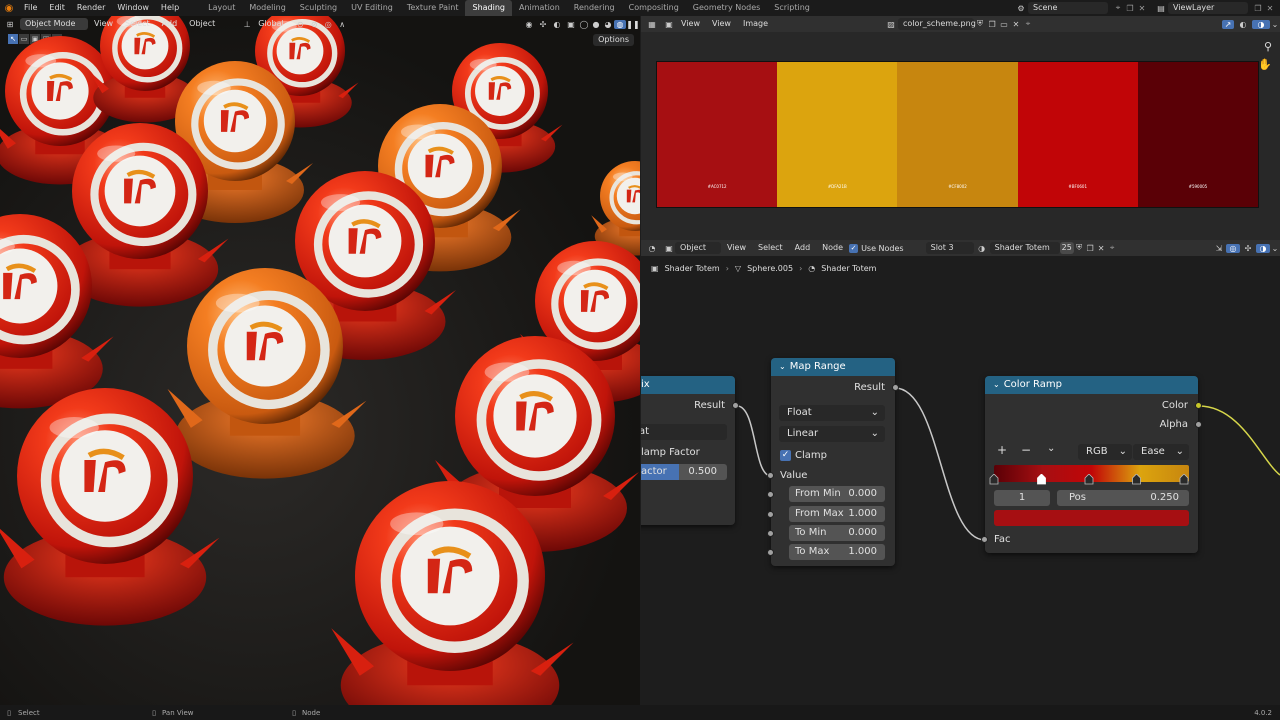 This screenshot has height=720, width=1280. What do you see at coordinates (1118, 8) in the screenshot?
I see `pin-icon: ⌖` at bounding box center [1118, 8].